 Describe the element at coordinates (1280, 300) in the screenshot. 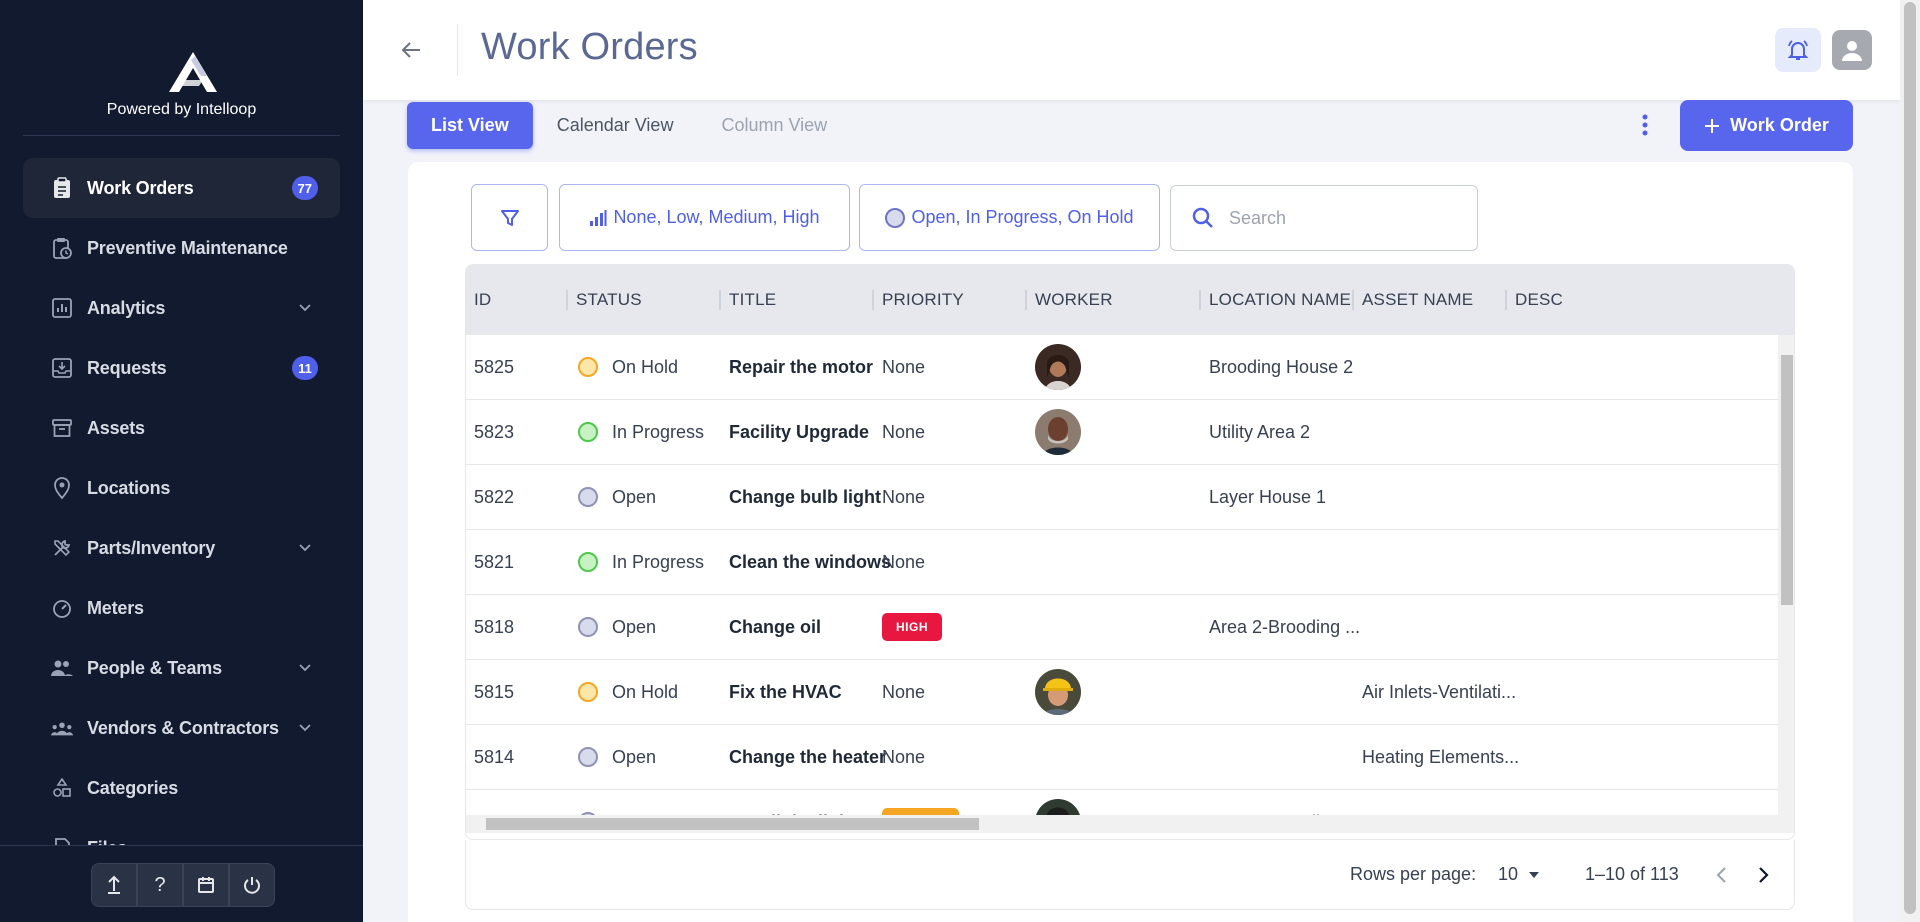

I see `column-header-location-name: LOCATION NAME` at that location.